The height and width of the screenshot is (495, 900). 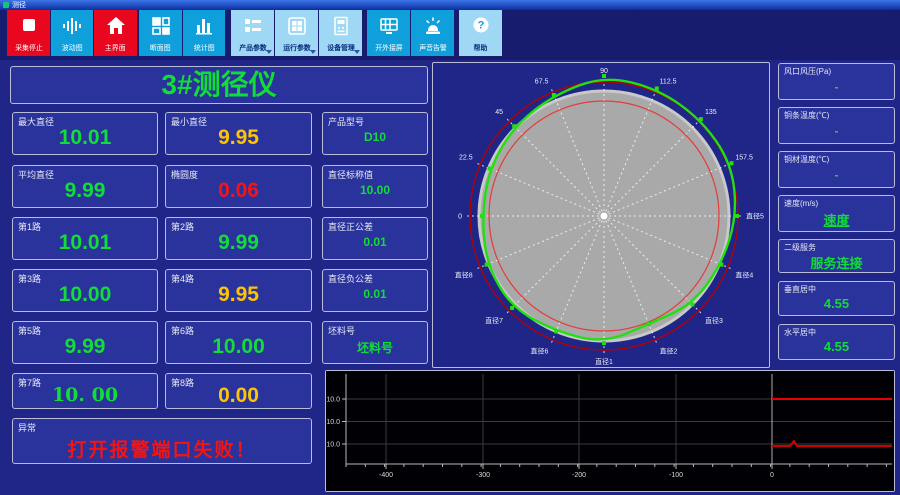 I want to click on toolbar-button-fluctuation-chart: 波动图, so click(x=72, y=33).